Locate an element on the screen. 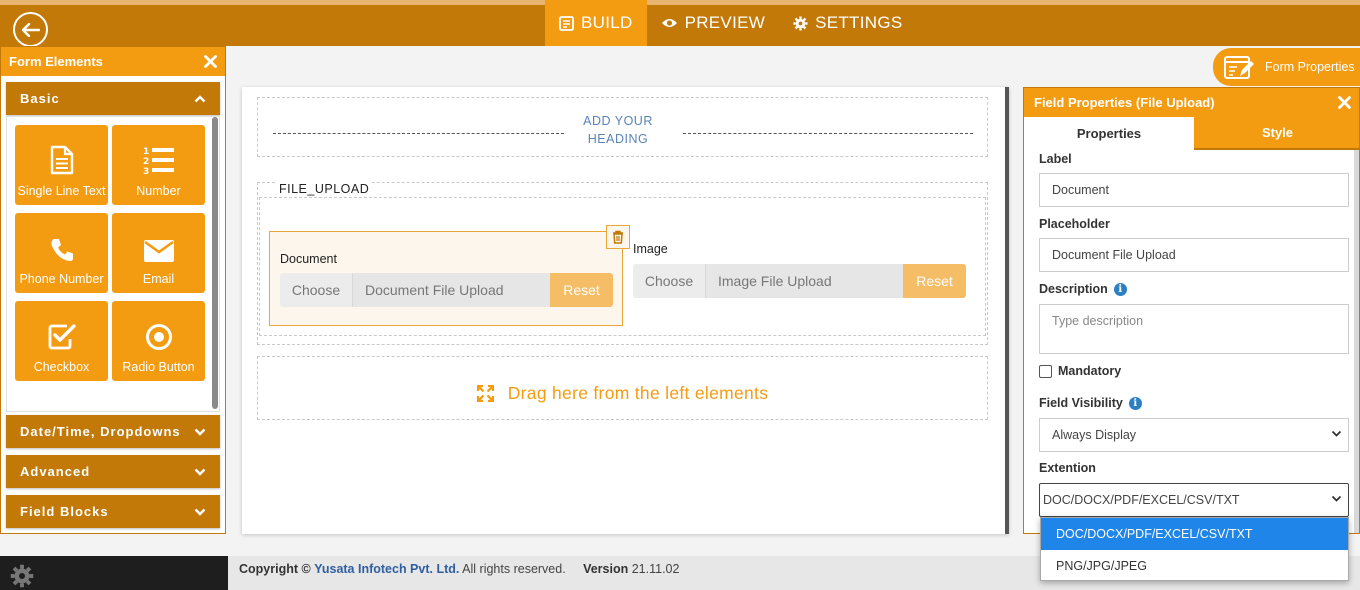 Image resolution: width=1360 pixels, height=590 pixels. description-field-title: Description i is located at coordinates (1083, 289).